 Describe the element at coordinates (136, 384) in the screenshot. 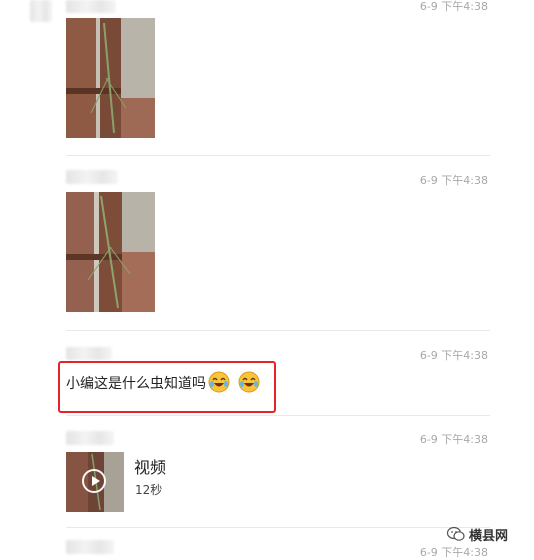

I see `message-text: 小编这是什么虫知道吗` at that location.